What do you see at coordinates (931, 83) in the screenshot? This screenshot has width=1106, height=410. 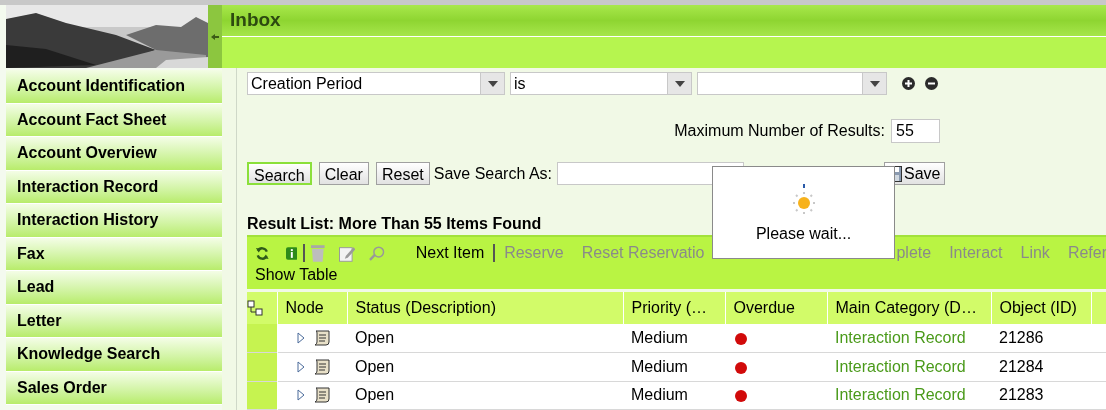 I see `remove-icon` at bounding box center [931, 83].